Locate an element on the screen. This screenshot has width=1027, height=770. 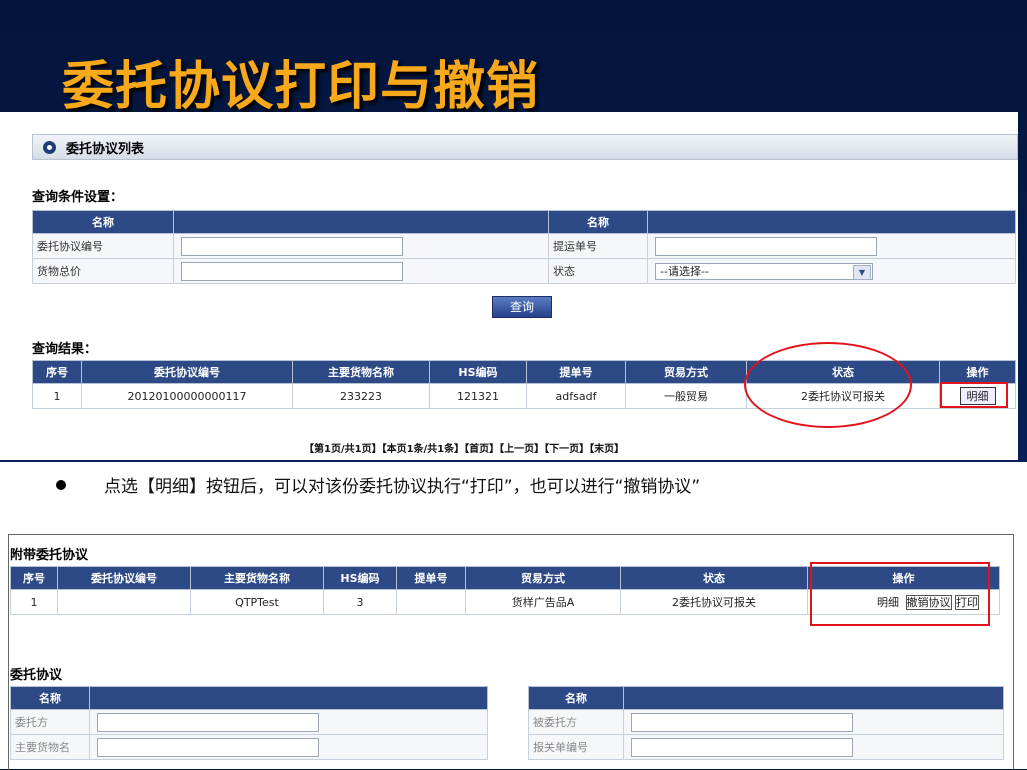
chevron-down-icon: ▼ is located at coordinates (862, 272).